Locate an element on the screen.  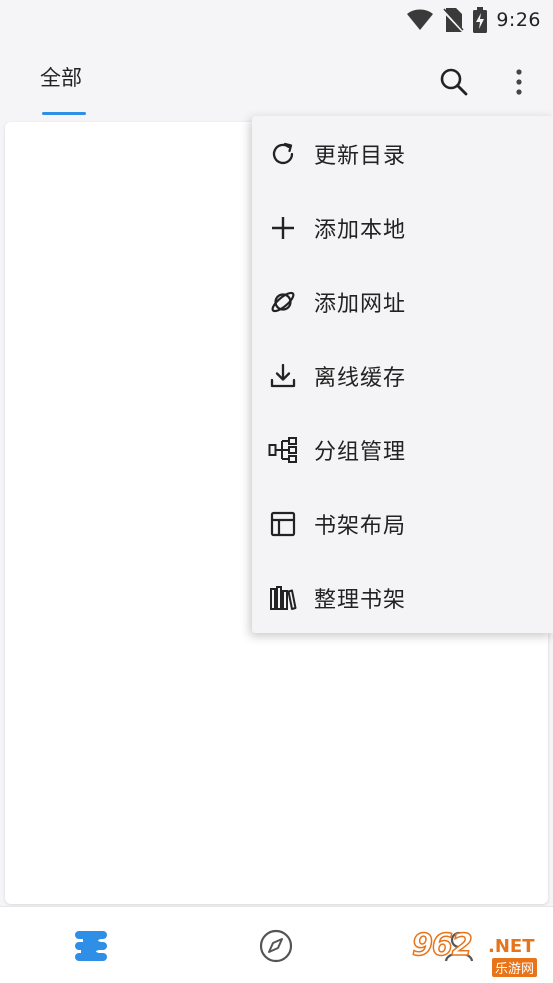
menu-item-add-local: 添加本地 is located at coordinates (402, 227).